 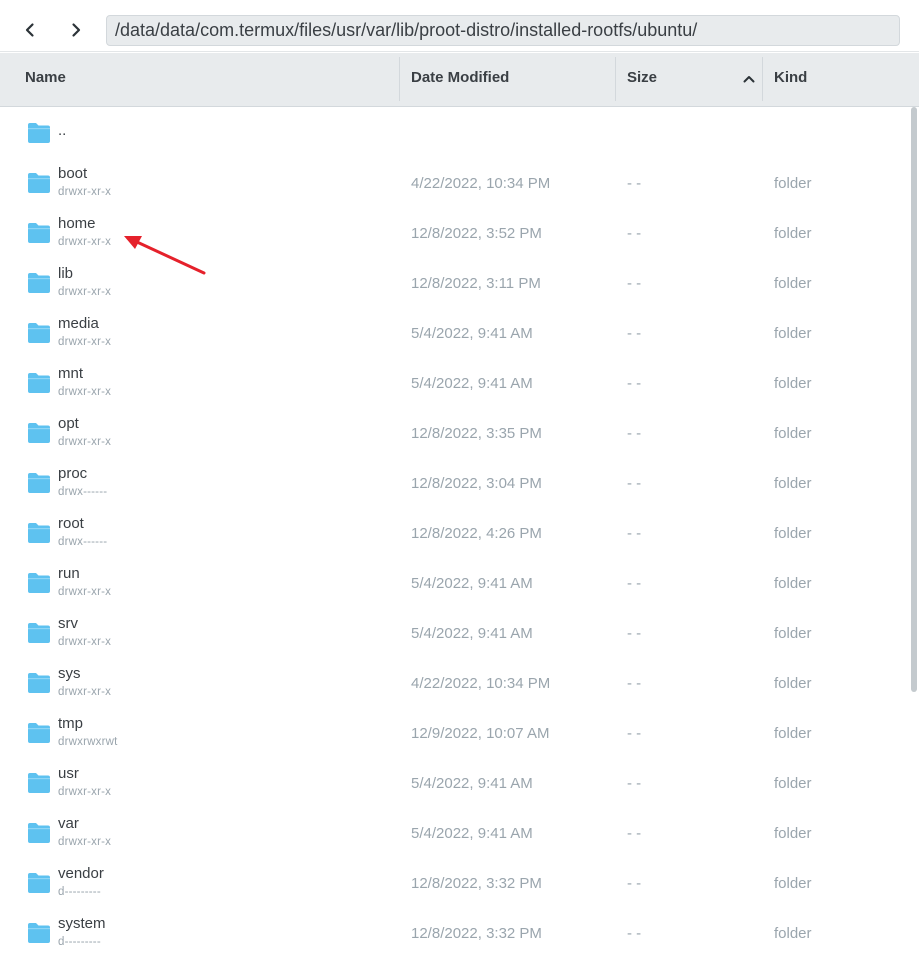 I want to click on file-name: proc, so click(x=73, y=473).